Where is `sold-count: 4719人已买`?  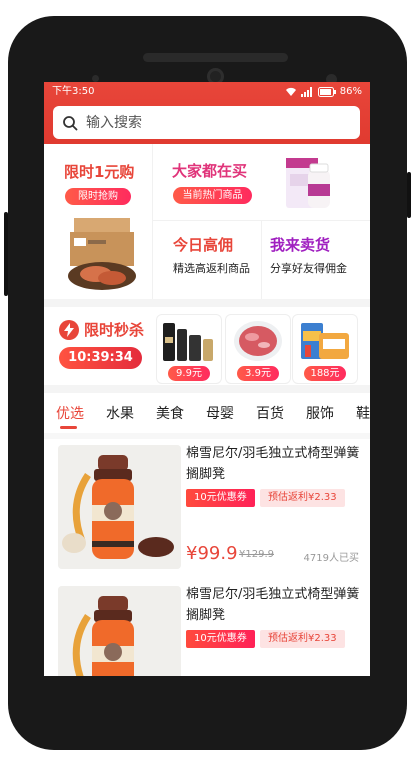
sold-count: 4719人已买 is located at coordinates (331, 558).